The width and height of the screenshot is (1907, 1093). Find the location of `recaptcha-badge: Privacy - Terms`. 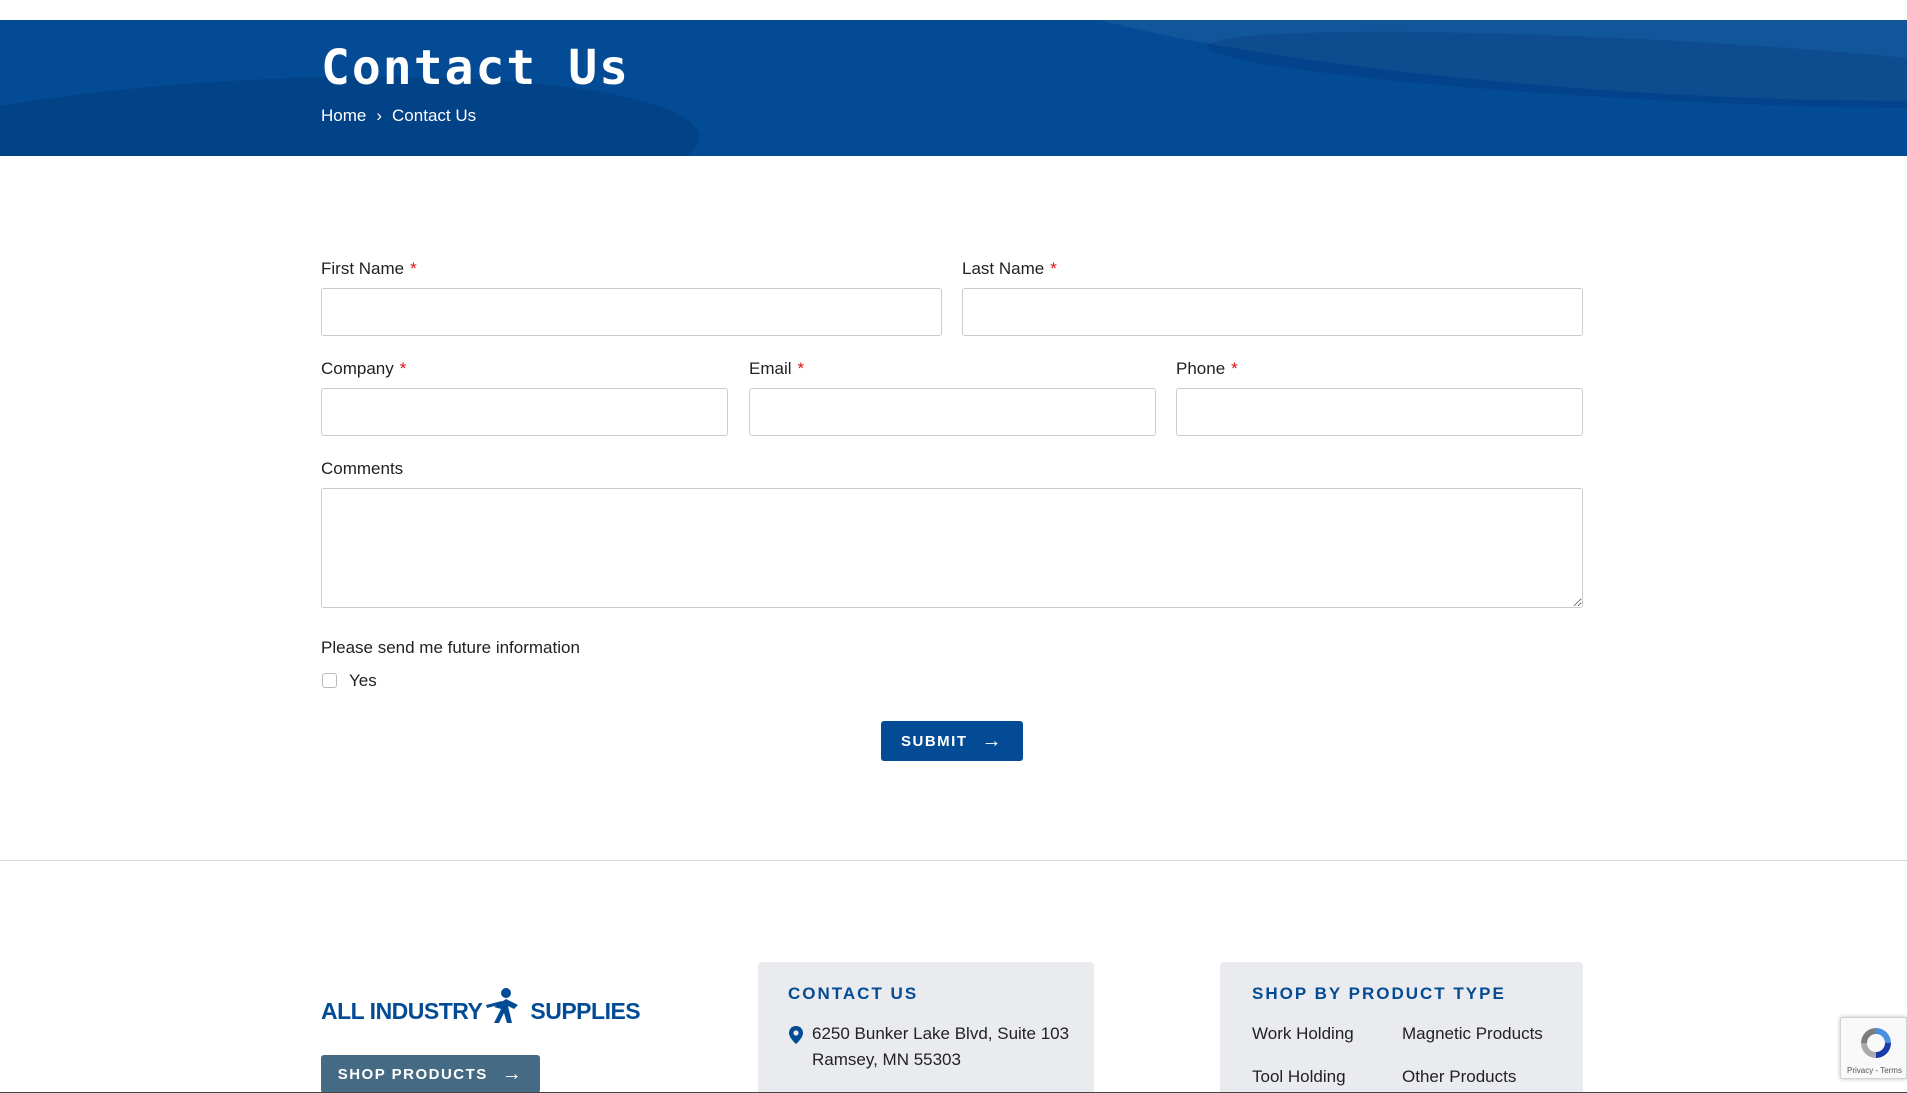

recaptcha-badge: Privacy - Terms is located at coordinates (1873, 1048).